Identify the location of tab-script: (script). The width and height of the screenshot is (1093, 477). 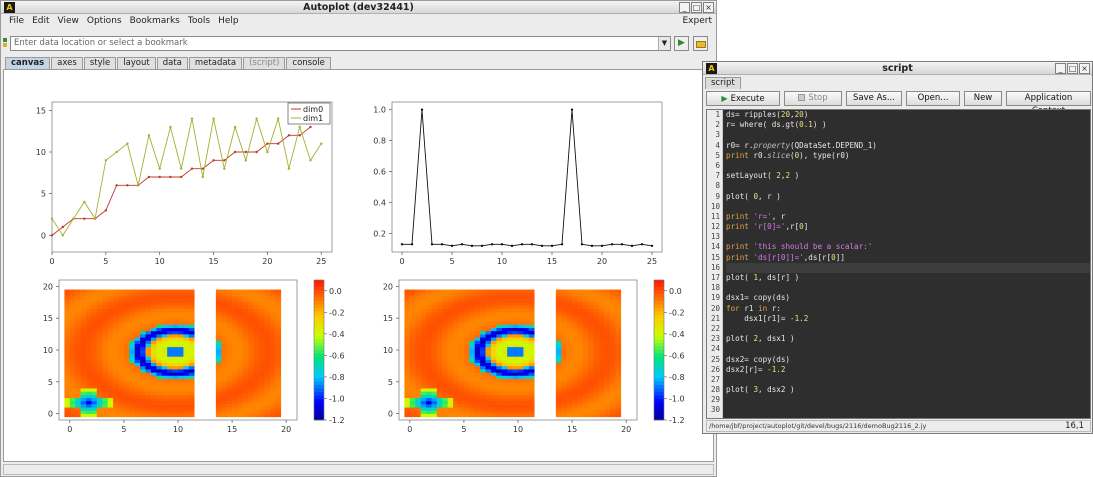
(264, 63).